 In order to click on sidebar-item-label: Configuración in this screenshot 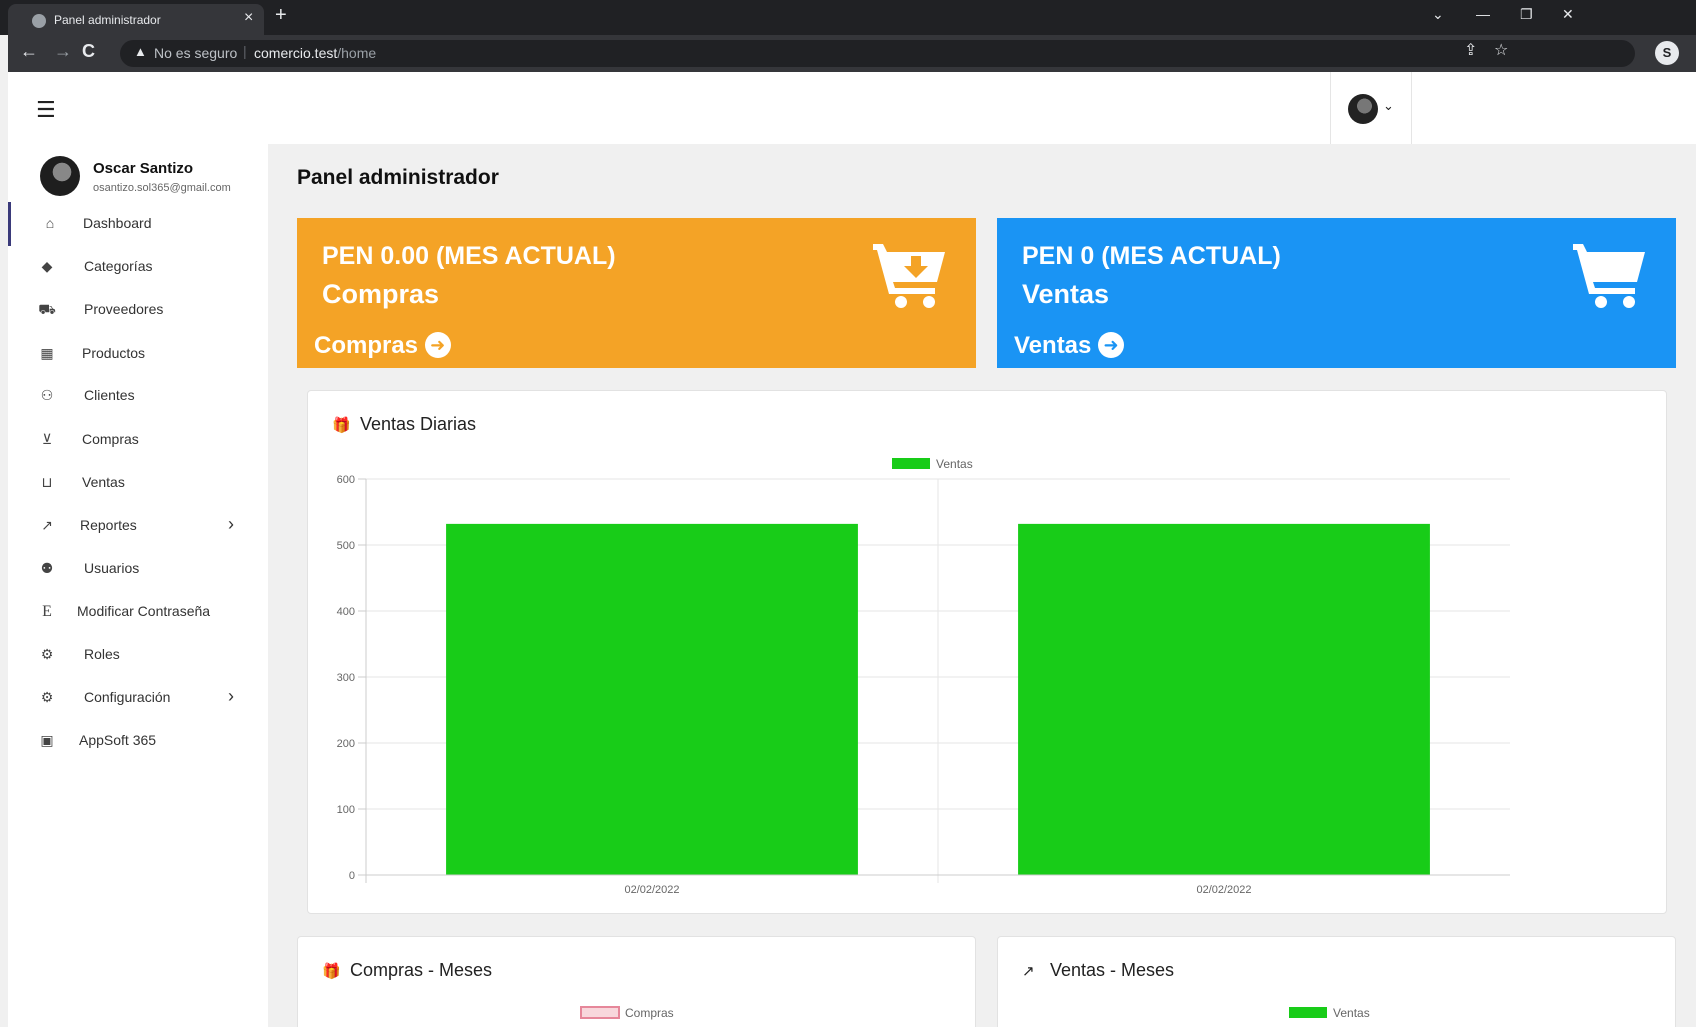, I will do `click(127, 697)`.